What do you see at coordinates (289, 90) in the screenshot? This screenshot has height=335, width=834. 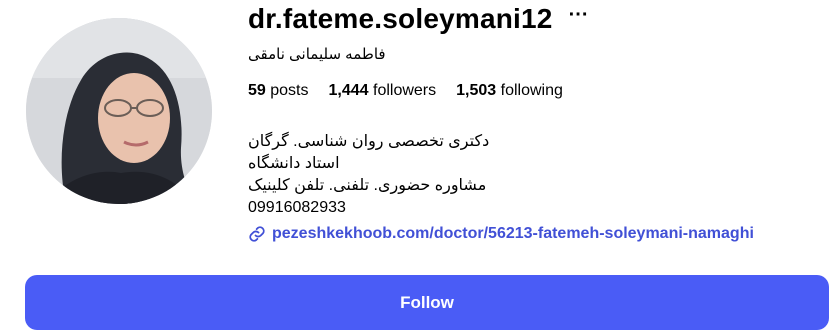 I see `posts-label: posts` at bounding box center [289, 90].